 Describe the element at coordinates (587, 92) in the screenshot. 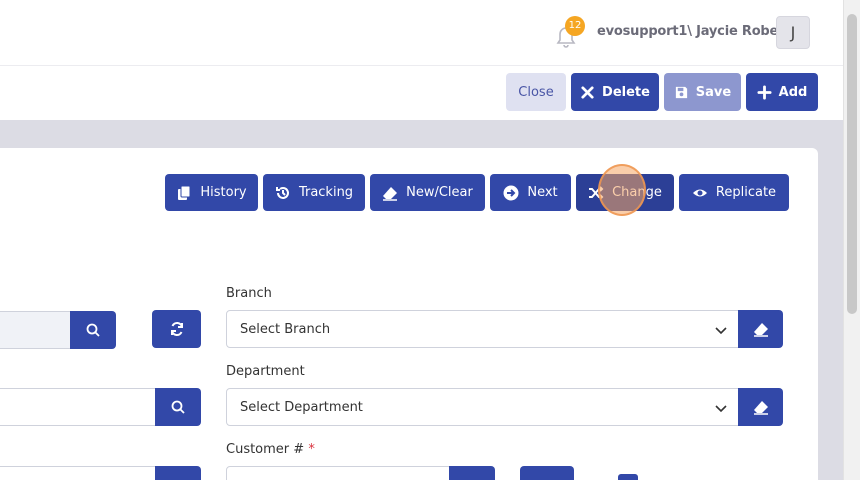

I see `x-icon` at that location.